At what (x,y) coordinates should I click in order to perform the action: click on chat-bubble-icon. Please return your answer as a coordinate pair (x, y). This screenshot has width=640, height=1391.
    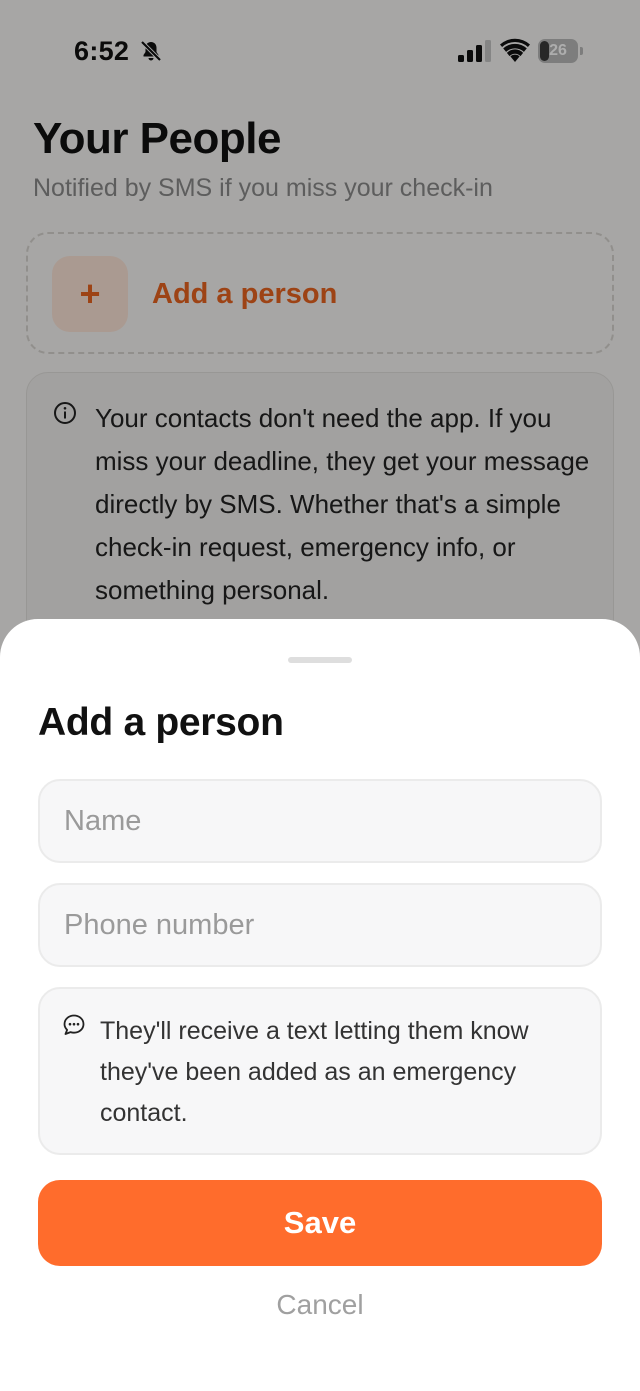
    Looking at the image, I should click on (74, 1024).